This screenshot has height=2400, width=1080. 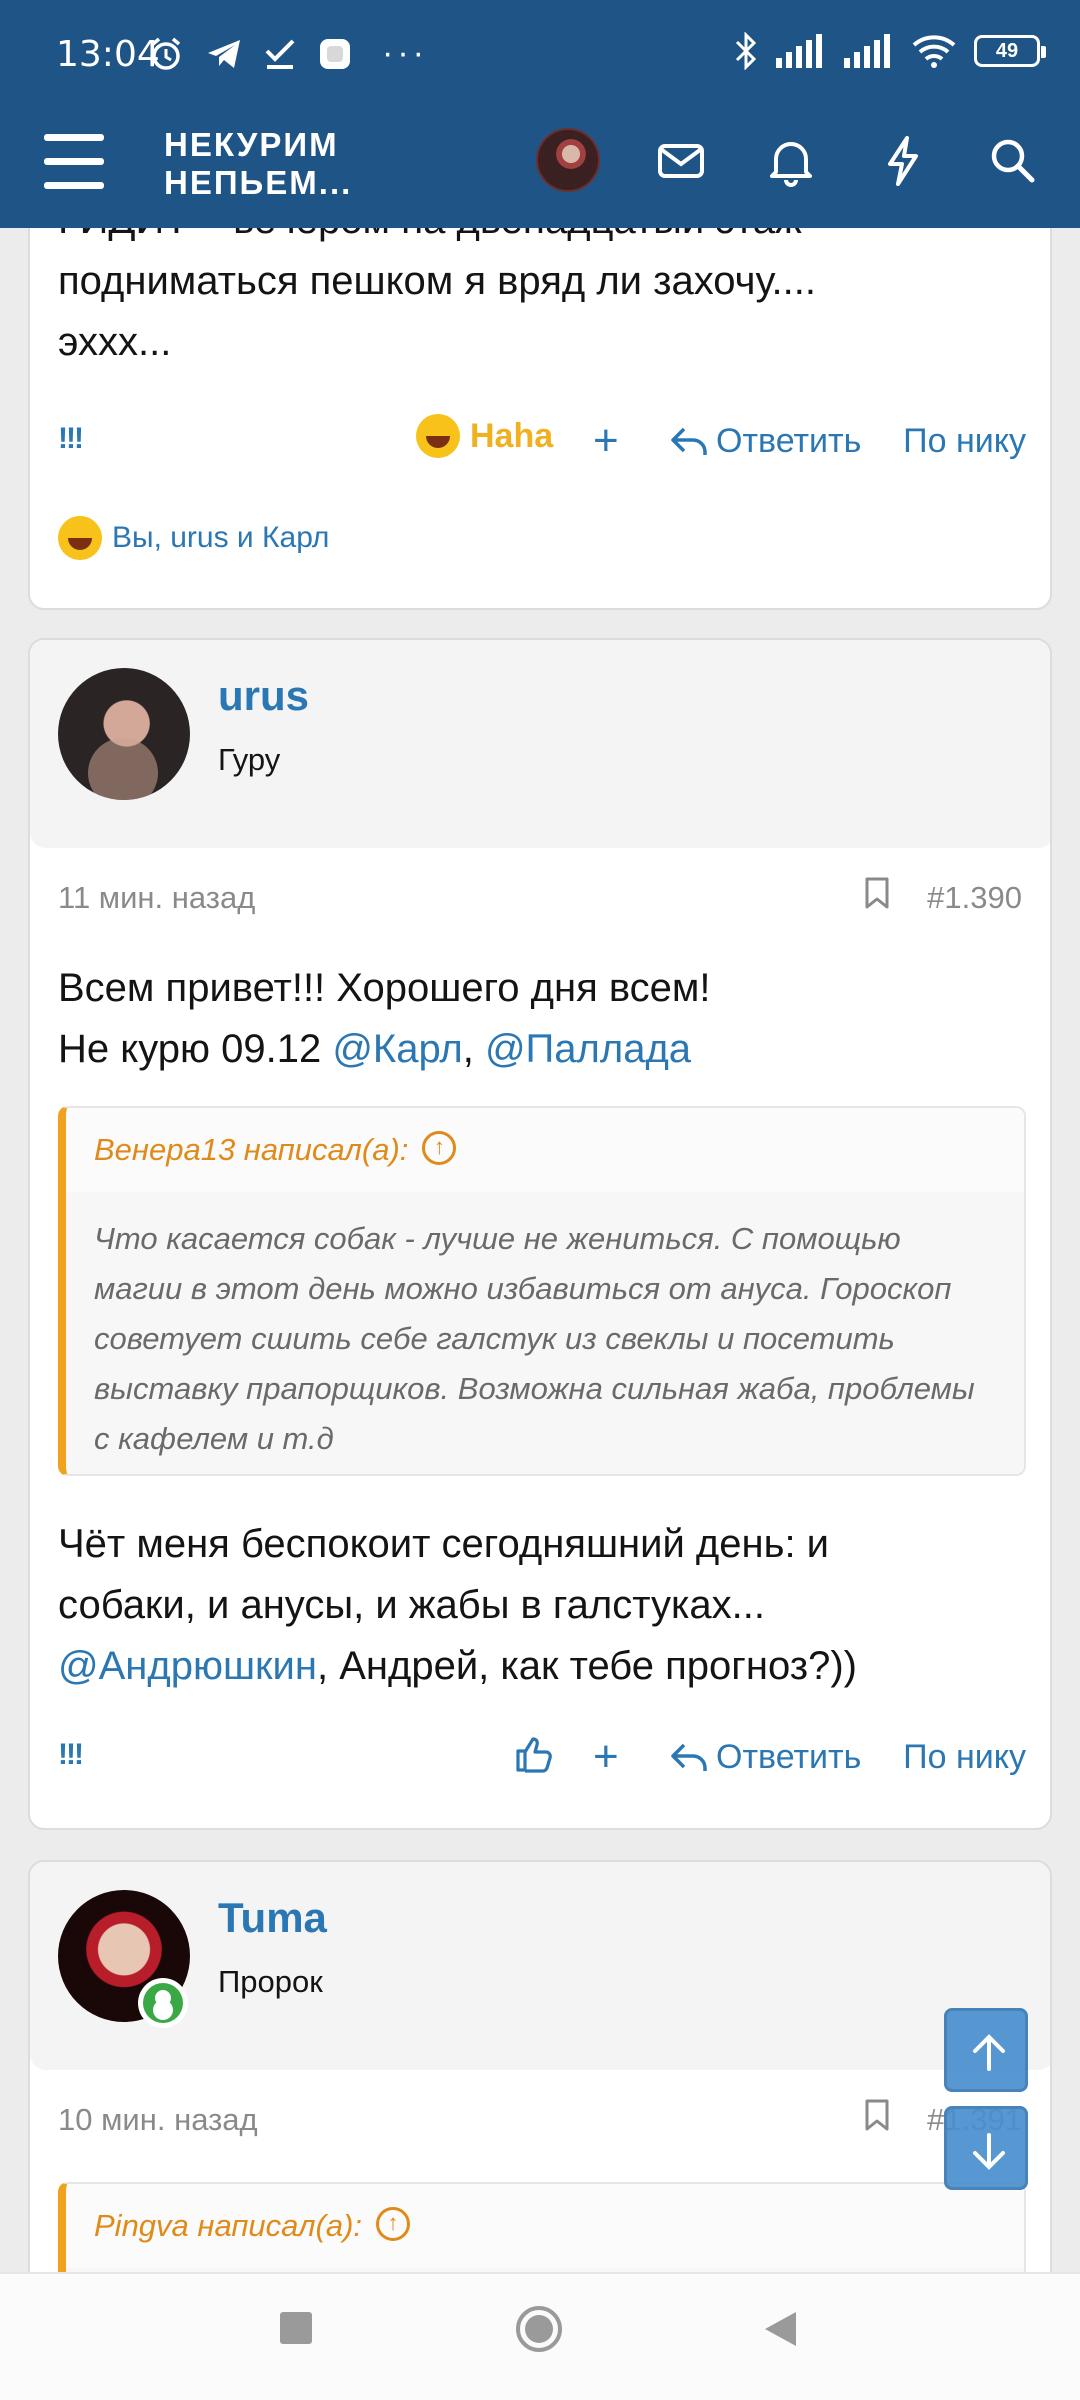 What do you see at coordinates (249, 759) in the screenshot?
I see `user-title: Гуру` at bounding box center [249, 759].